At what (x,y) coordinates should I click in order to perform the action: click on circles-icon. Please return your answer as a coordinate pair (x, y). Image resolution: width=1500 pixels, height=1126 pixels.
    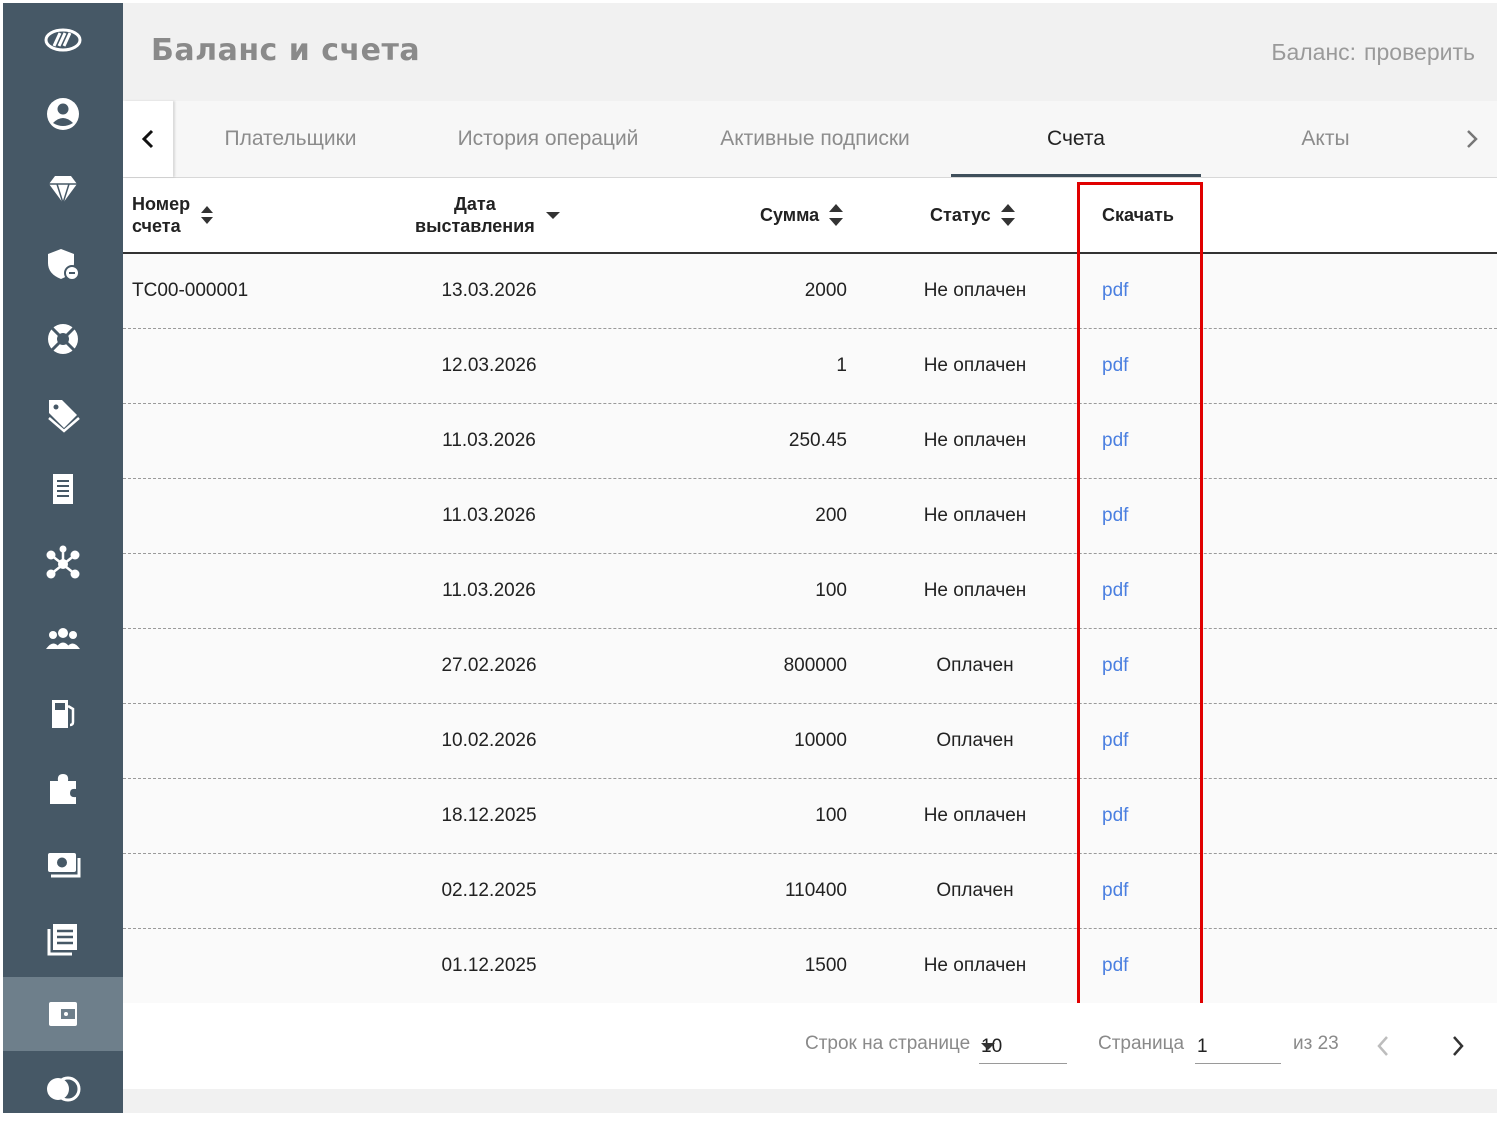
    Looking at the image, I should click on (63, 1089).